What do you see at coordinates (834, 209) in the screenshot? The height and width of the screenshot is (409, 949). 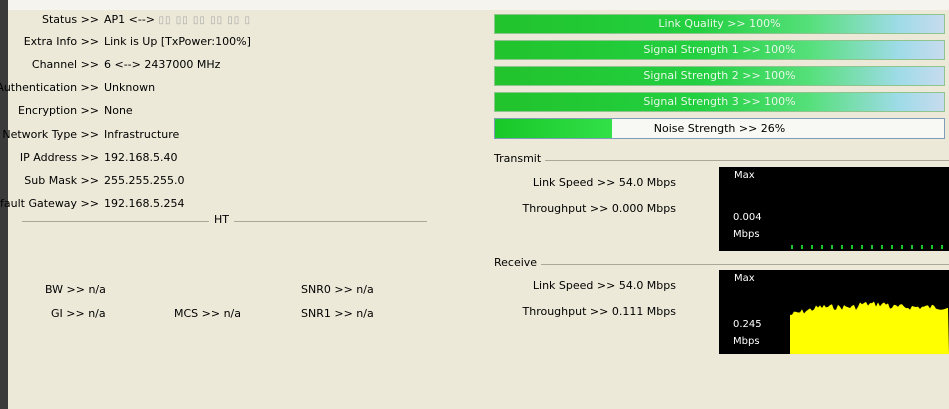 I see `transmit-graph: Max 0.004 Mbps` at bounding box center [834, 209].